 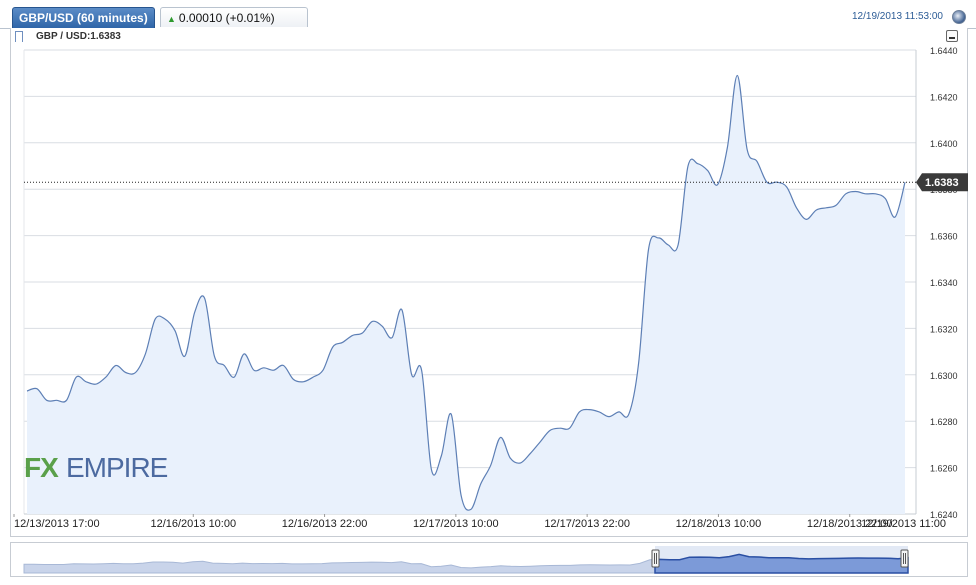 I want to click on y-tick-label: 1.6400, so click(x=944, y=144).